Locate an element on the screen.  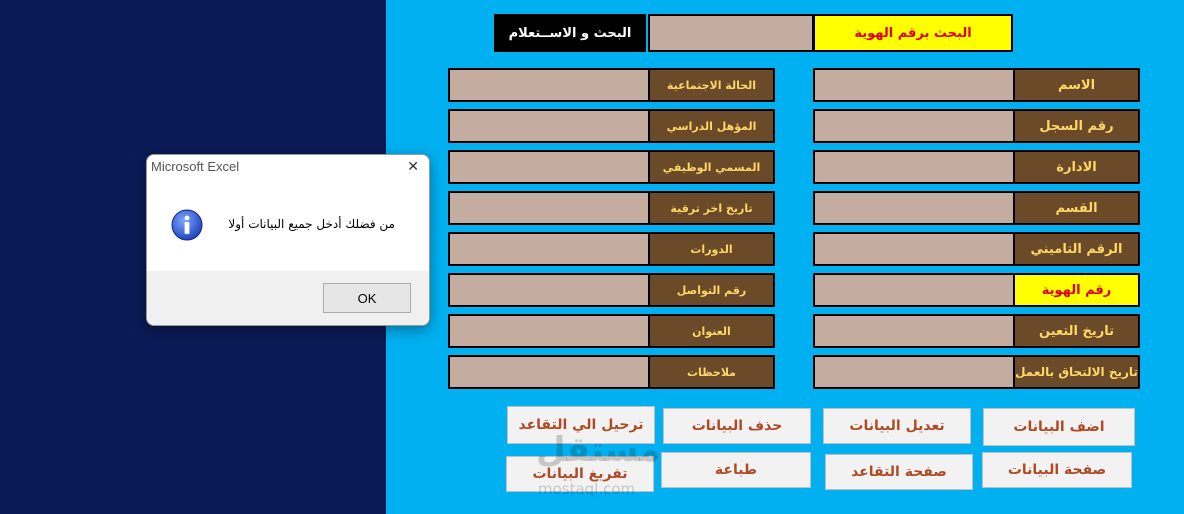
name-label: الاسم is located at coordinates (1076, 85).